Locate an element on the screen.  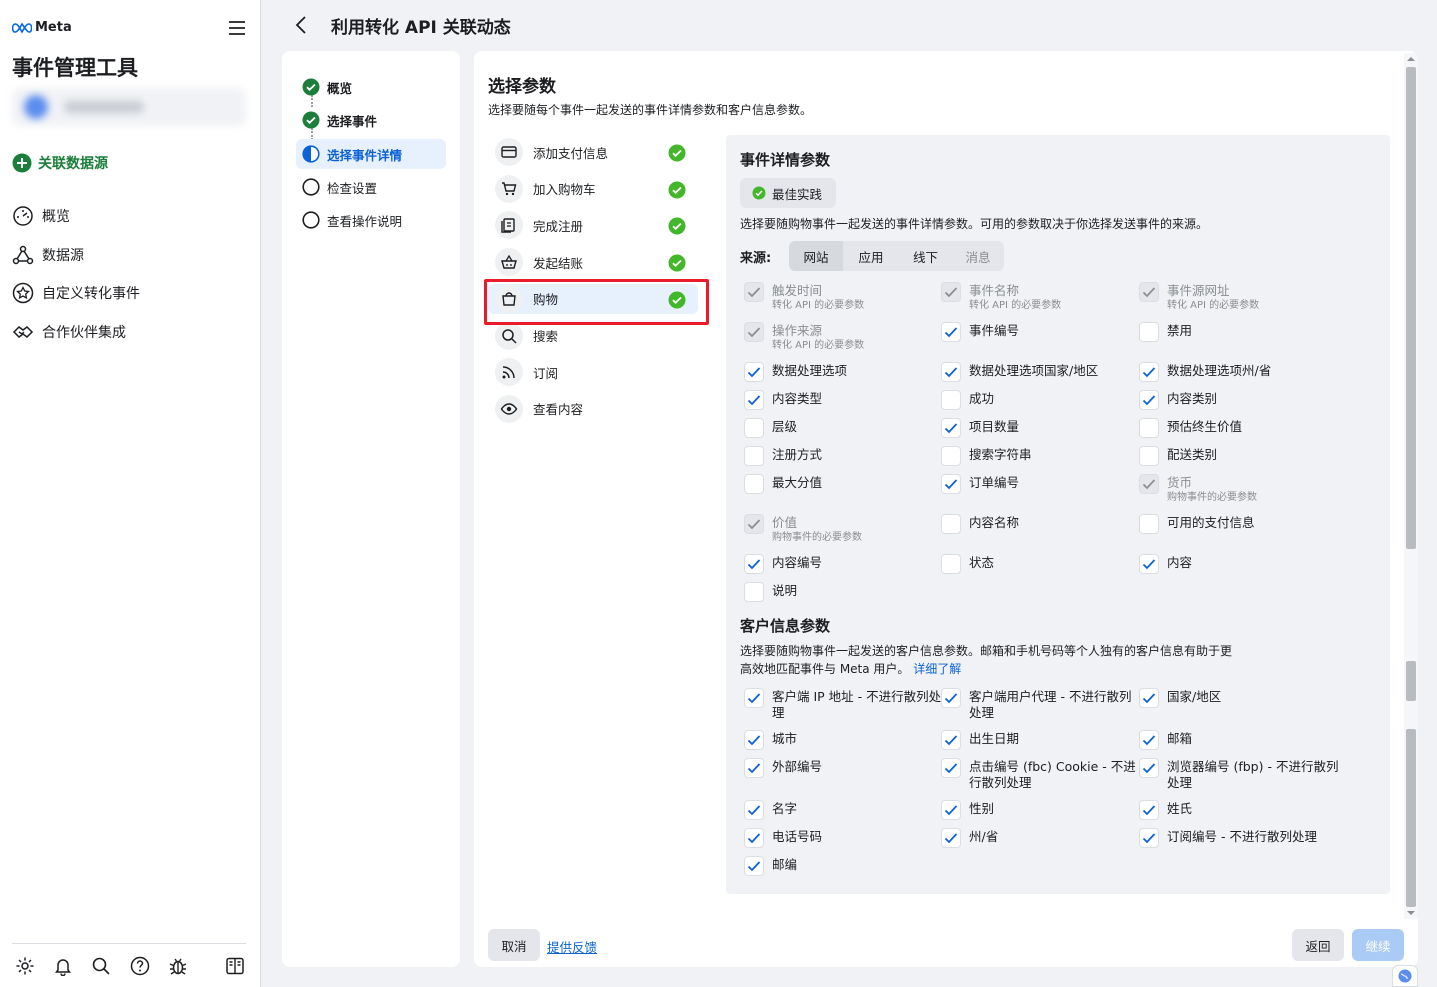
sidebar-item-overview: 概览 is located at coordinates (41, 216).